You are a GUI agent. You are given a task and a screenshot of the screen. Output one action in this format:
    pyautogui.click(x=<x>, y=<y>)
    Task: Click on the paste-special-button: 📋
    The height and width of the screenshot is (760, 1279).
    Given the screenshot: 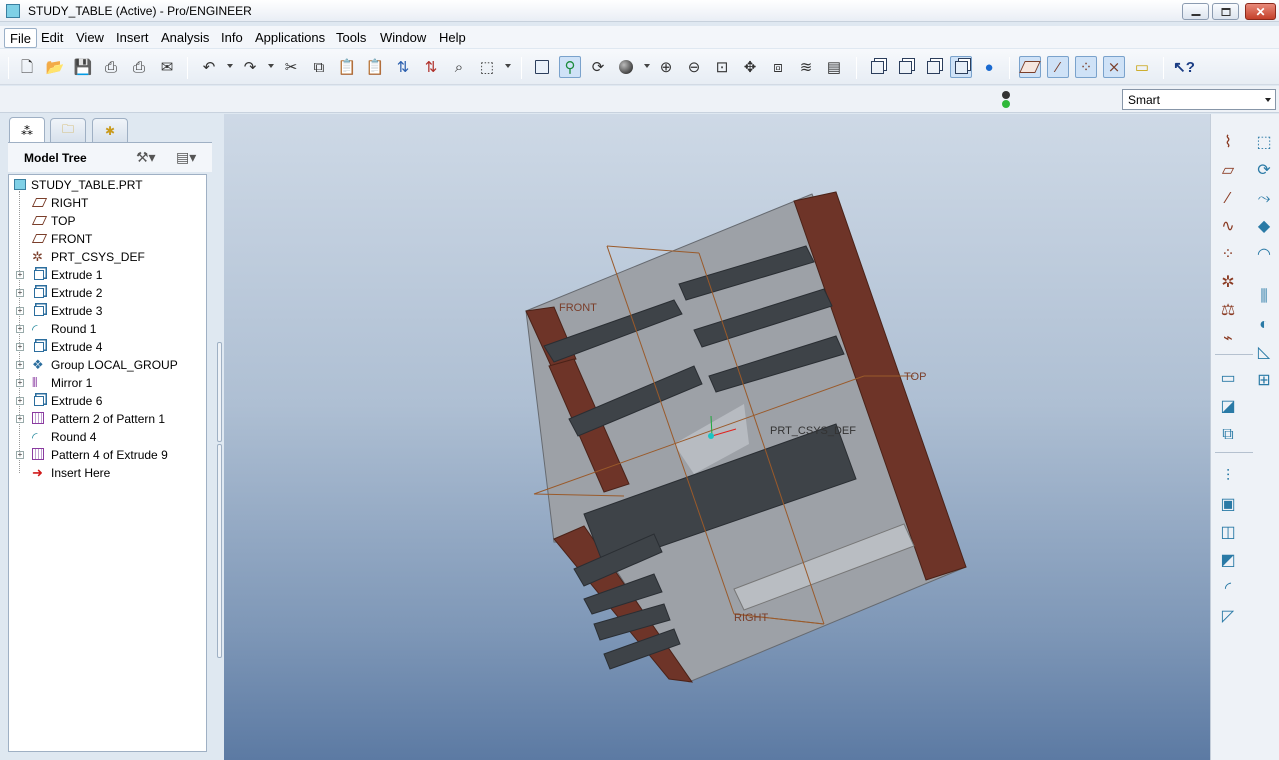 What is the action you would take?
    pyautogui.click(x=375, y=67)
    